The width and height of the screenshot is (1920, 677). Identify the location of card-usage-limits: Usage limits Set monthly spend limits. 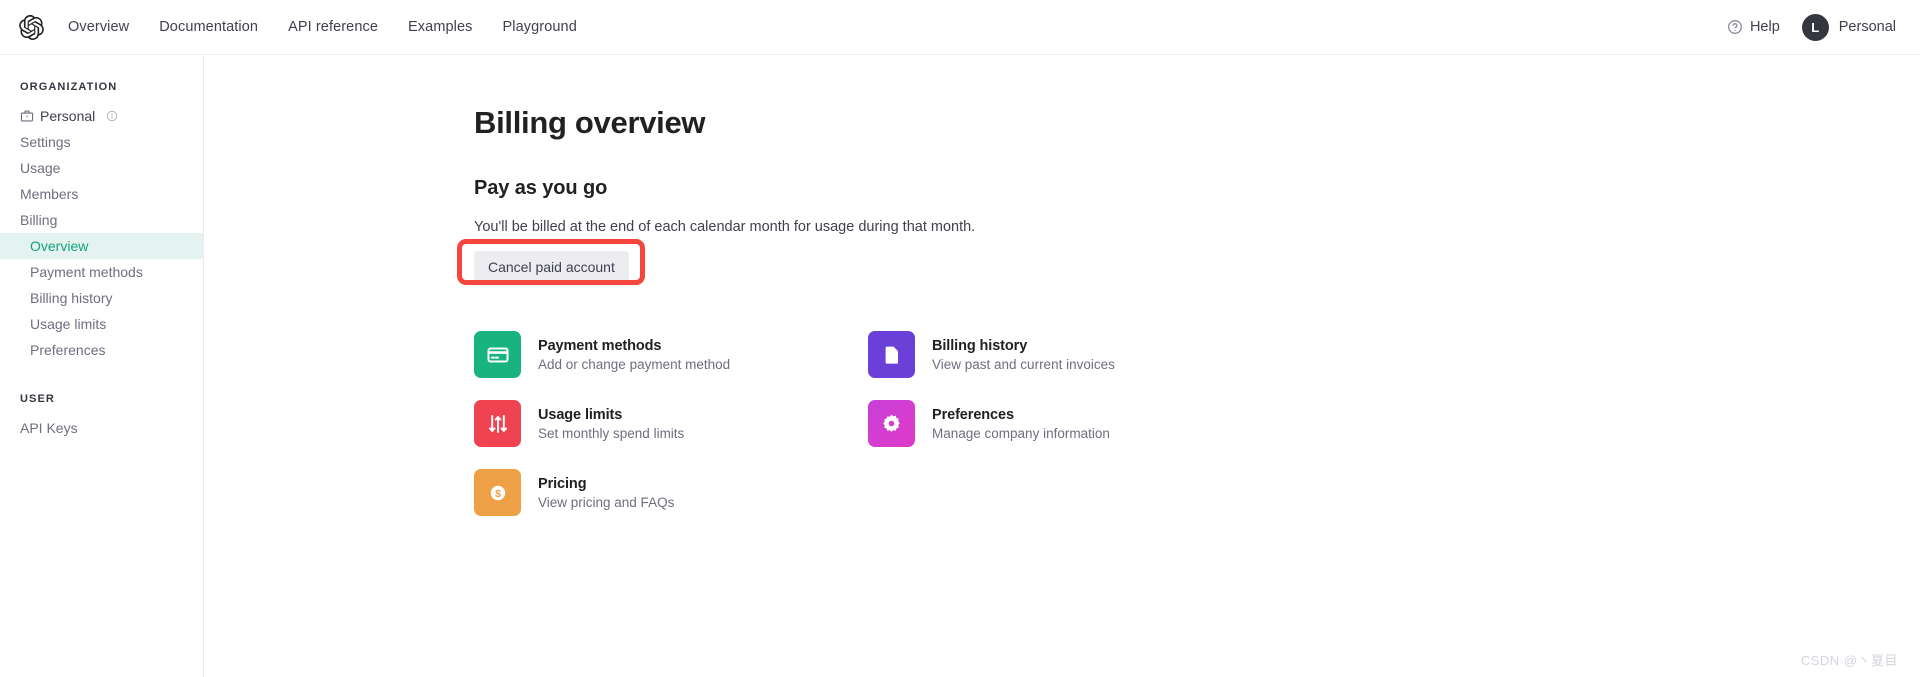
(635, 423).